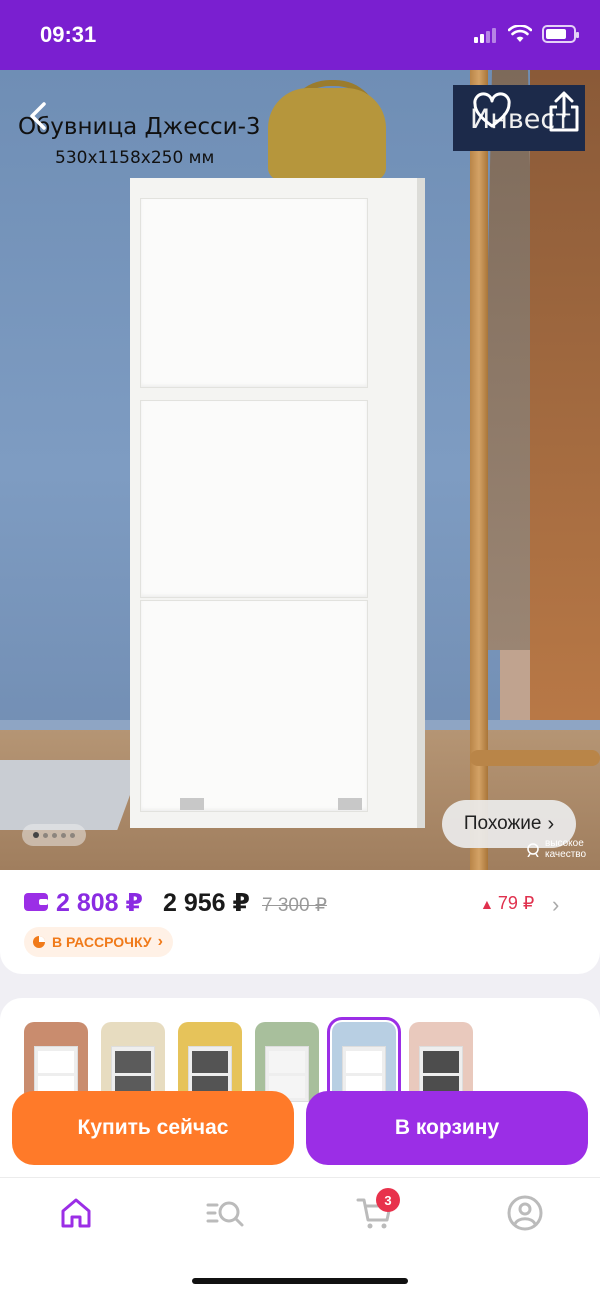 The width and height of the screenshot is (600, 1297). Describe the element at coordinates (225, 1213) in the screenshot. I see `catalog-search-icon` at that location.